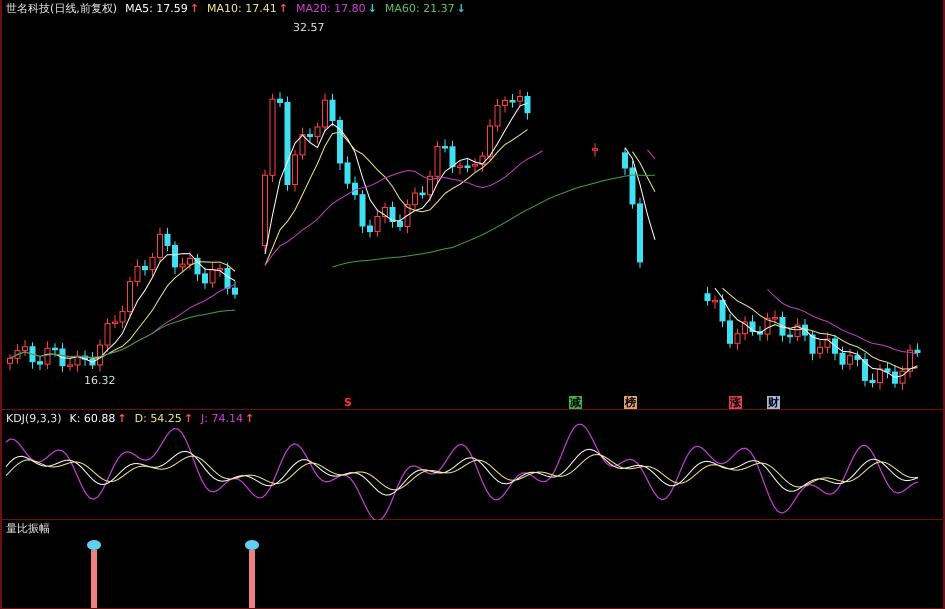 The image size is (945, 609). What do you see at coordinates (156, 9) in the screenshot?
I see `indicator-value: MA5: 17.59` at bounding box center [156, 9].